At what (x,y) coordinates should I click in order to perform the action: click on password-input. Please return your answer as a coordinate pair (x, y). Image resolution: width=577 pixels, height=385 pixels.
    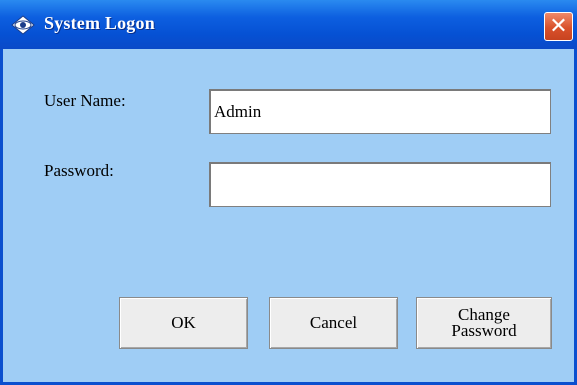
    Looking at the image, I should click on (380, 184).